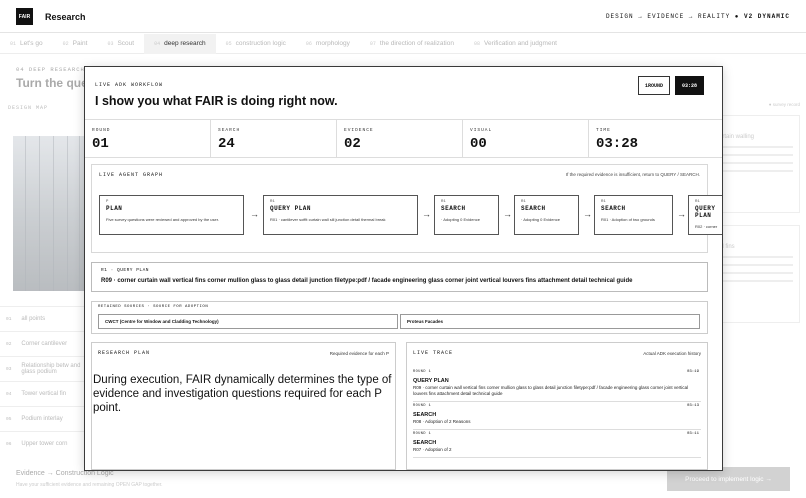 Image resolution: width=806 pixels, height=498 pixels. What do you see at coordinates (481, 130) in the screenshot?
I see `stat-label: VISUAL` at bounding box center [481, 130].